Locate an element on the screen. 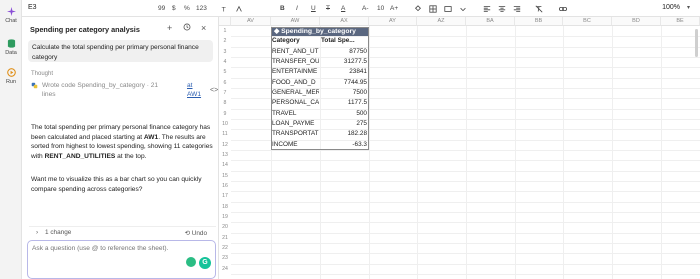 This screenshot has width=700, height=279. column-header: BE is located at coordinates (680, 21).